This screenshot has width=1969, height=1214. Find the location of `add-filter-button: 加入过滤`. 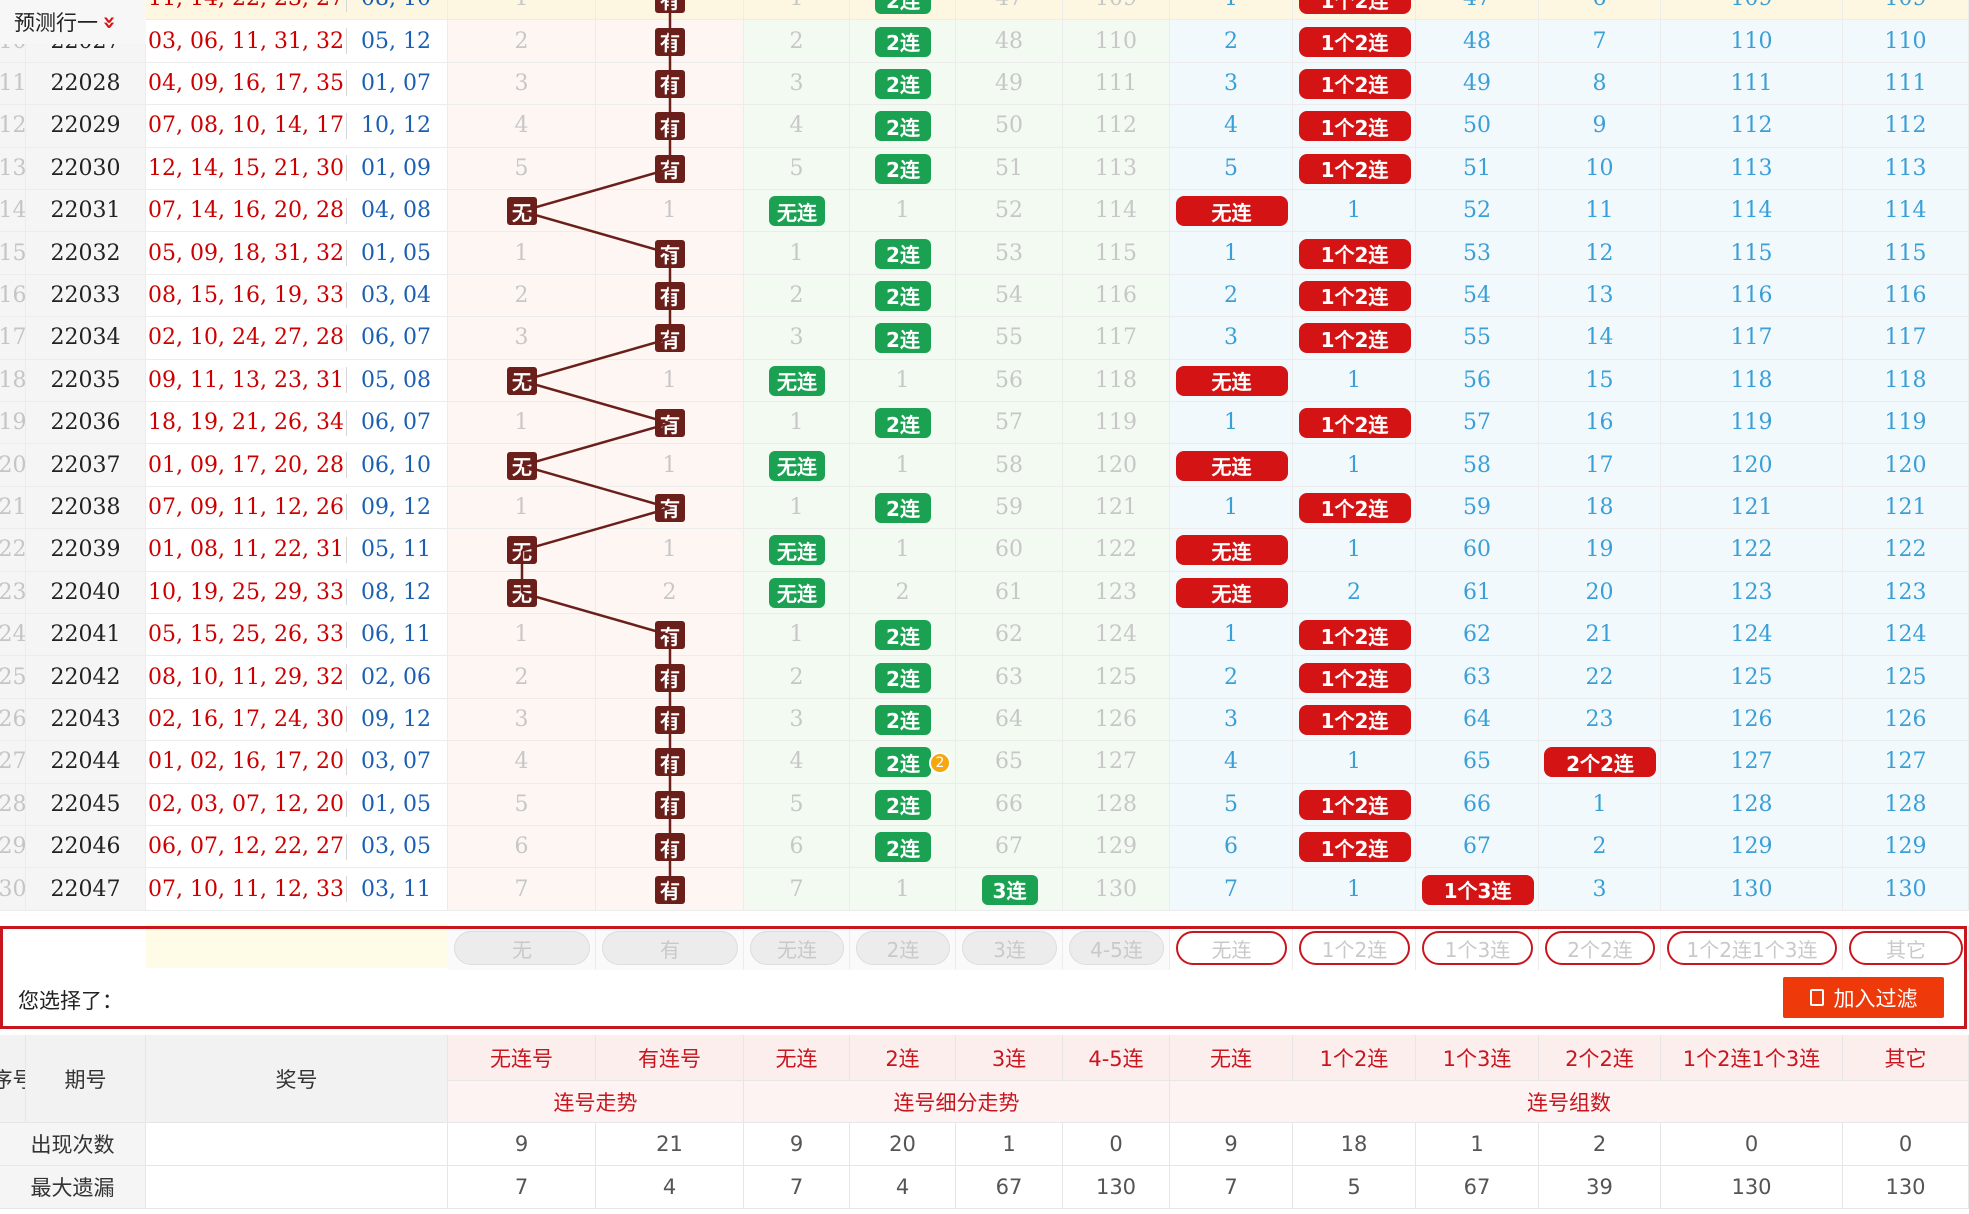

add-filter-button: 加入过滤 is located at coordinates (1863, 997).